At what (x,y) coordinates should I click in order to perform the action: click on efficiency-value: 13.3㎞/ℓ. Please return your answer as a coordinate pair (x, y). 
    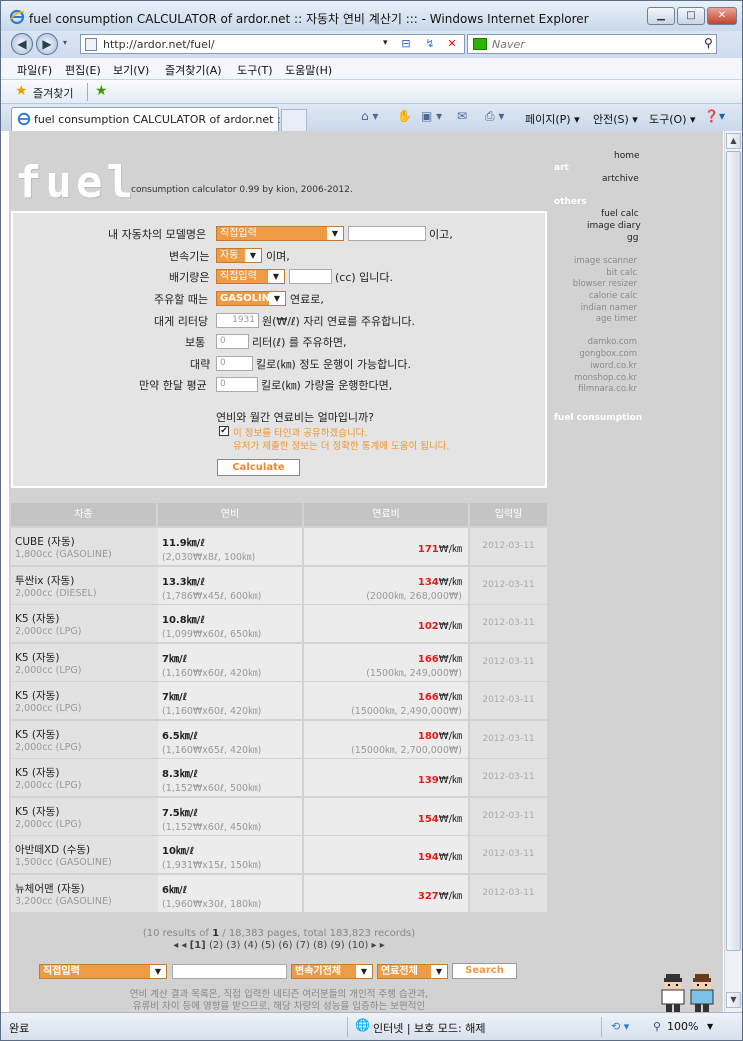
    Looking at the image, I should click on (184, 582).